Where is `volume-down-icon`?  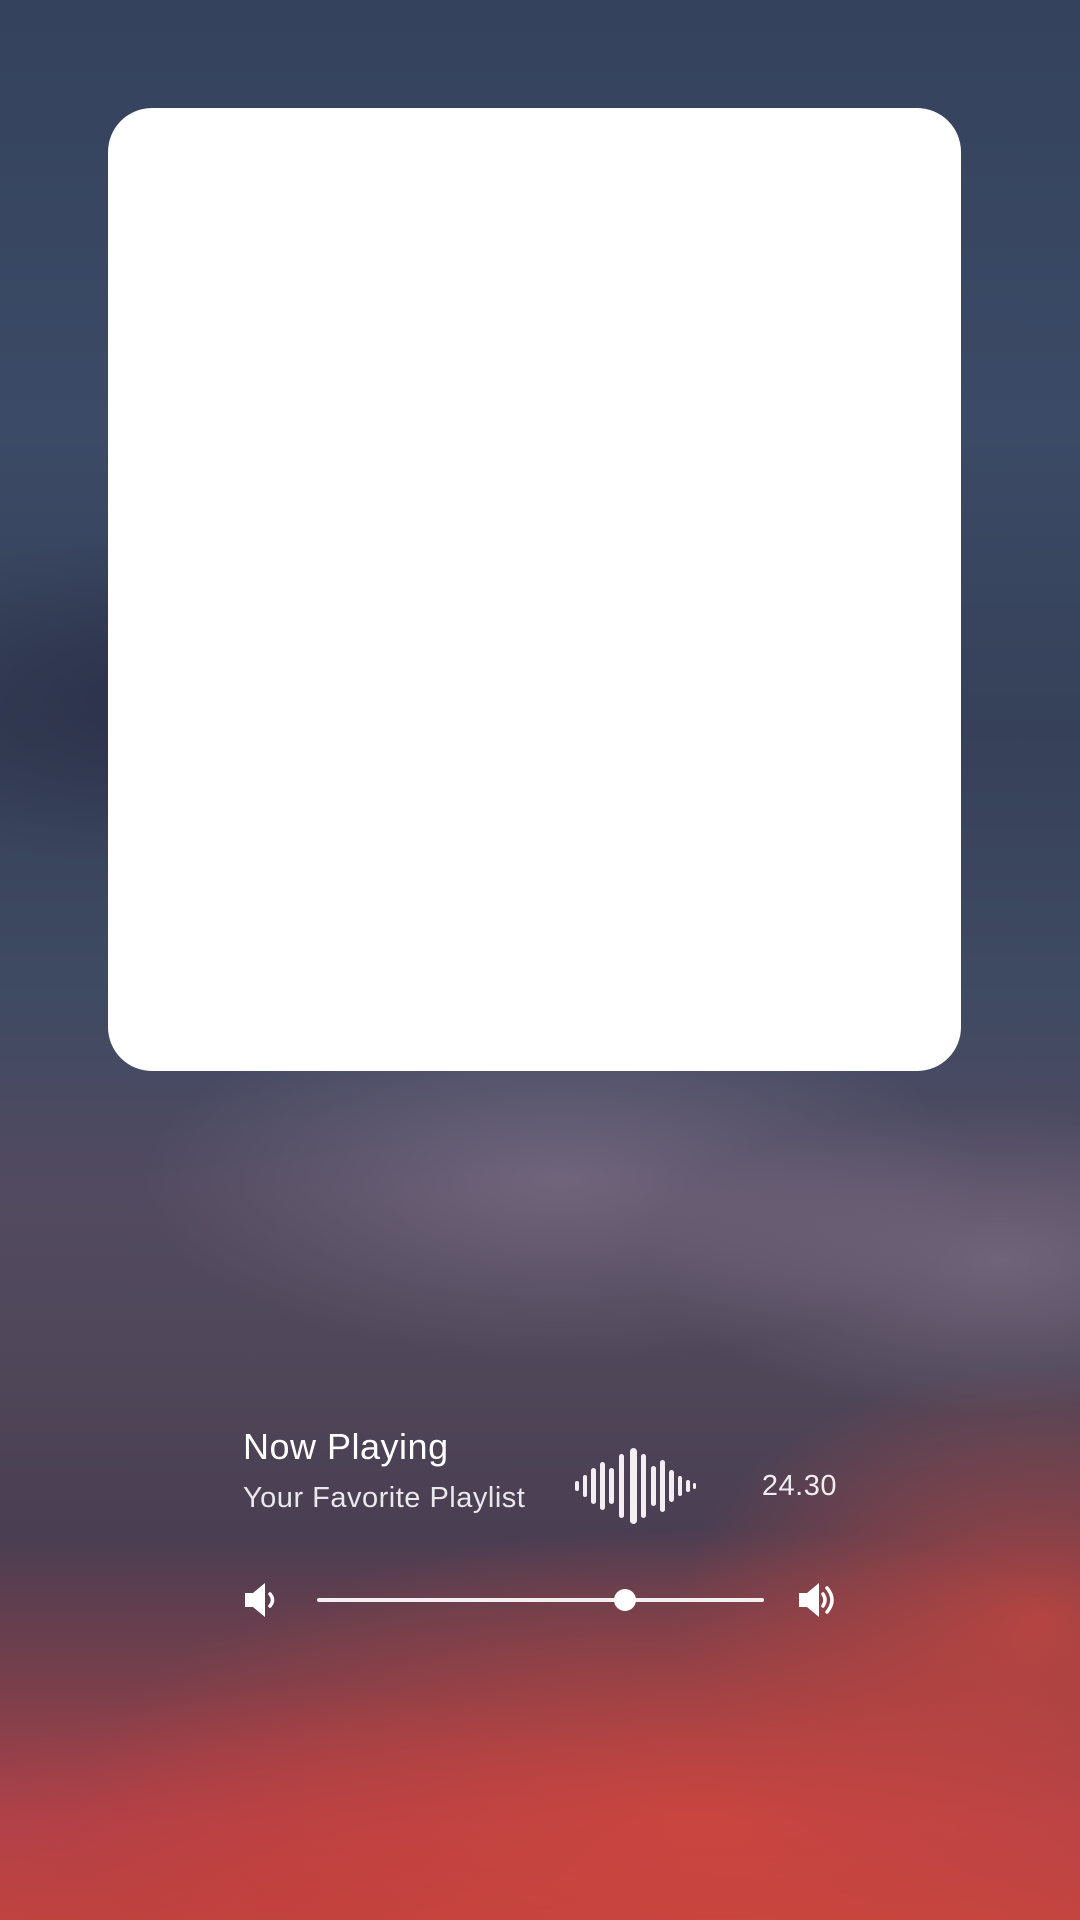
volume-down-icon is located at coordinates (263, 1600).